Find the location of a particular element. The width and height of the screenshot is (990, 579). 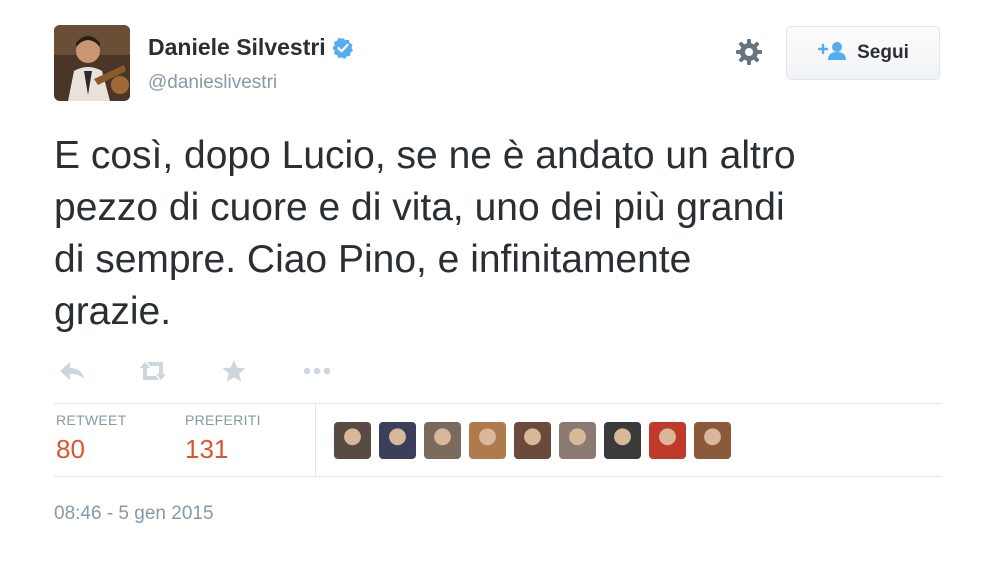

follow-button-label: Segui is located at coordinates (883, 52).